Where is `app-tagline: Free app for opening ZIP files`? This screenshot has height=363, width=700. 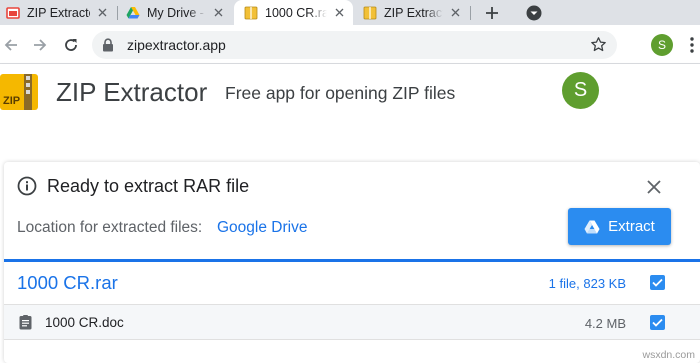
app-tagline: Free app for opening ZIP files is located at coordinates (340, 93).